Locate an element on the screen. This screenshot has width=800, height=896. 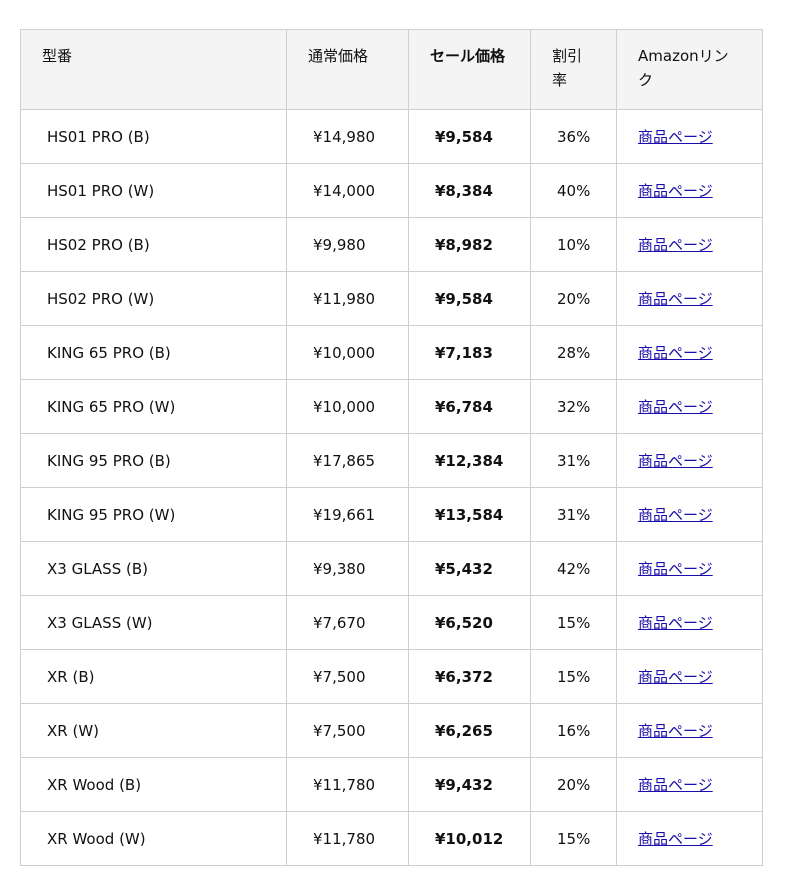
table-row: HS02 PRO (B) ¥9,980 ¥8,982 10% 商品ページ is located at coordinates (391, 244).